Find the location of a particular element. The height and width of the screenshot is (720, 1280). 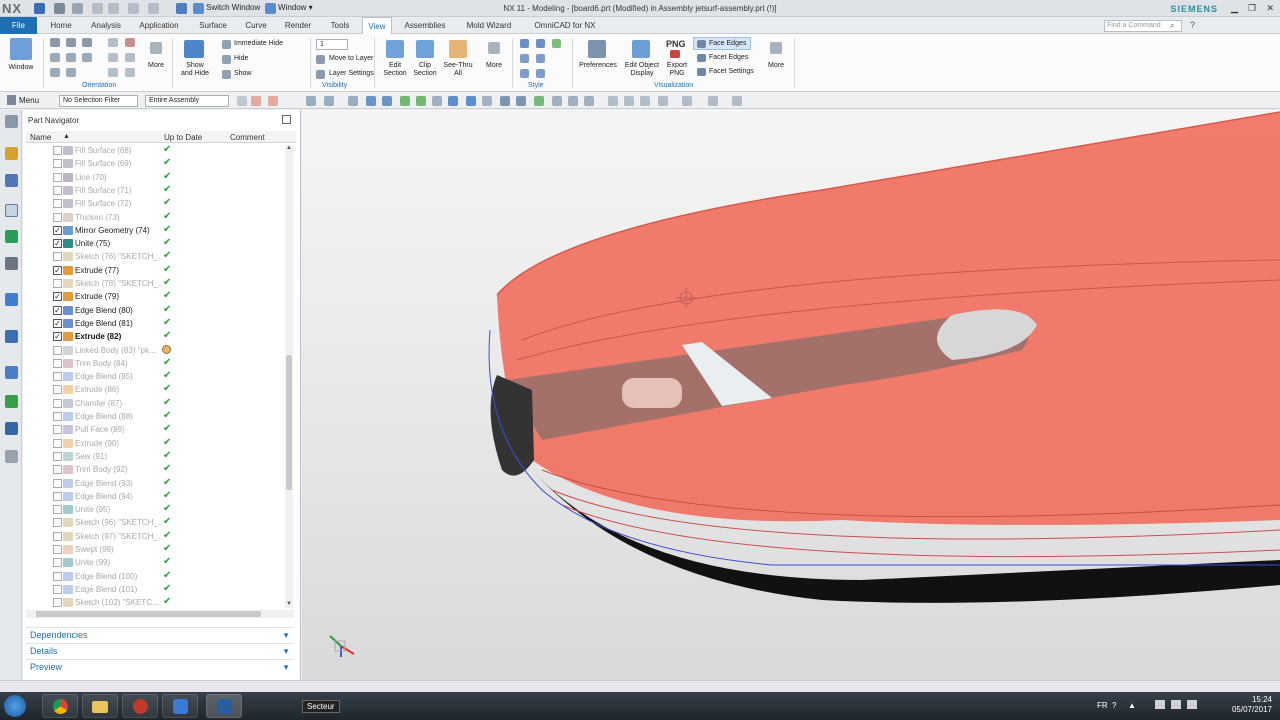

render-style-icon is located at coordinates (713, 101).